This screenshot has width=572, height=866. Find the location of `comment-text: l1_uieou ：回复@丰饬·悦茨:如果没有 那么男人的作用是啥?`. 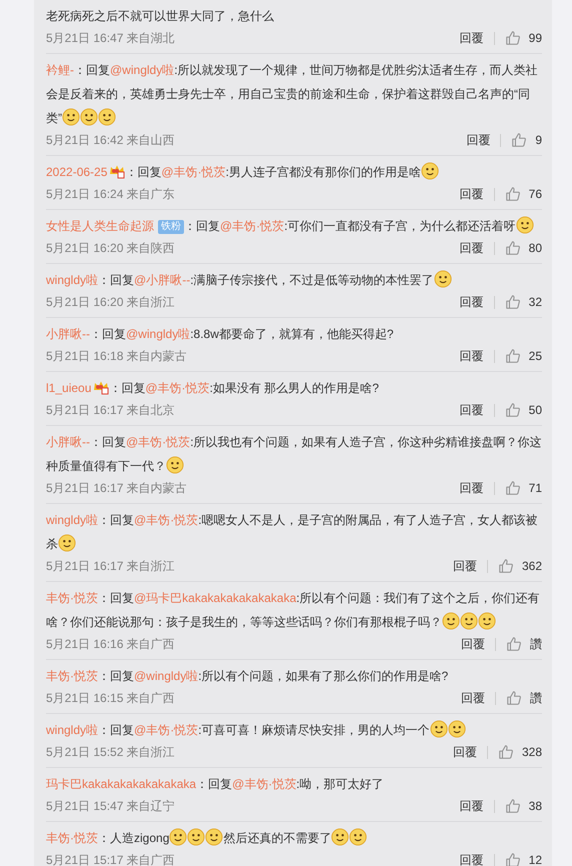

comment-text: l1_uieou ：回复@丰饬·悦茨:如果没有 那么男人的作用是啥? is located at coordinates (213, 387).